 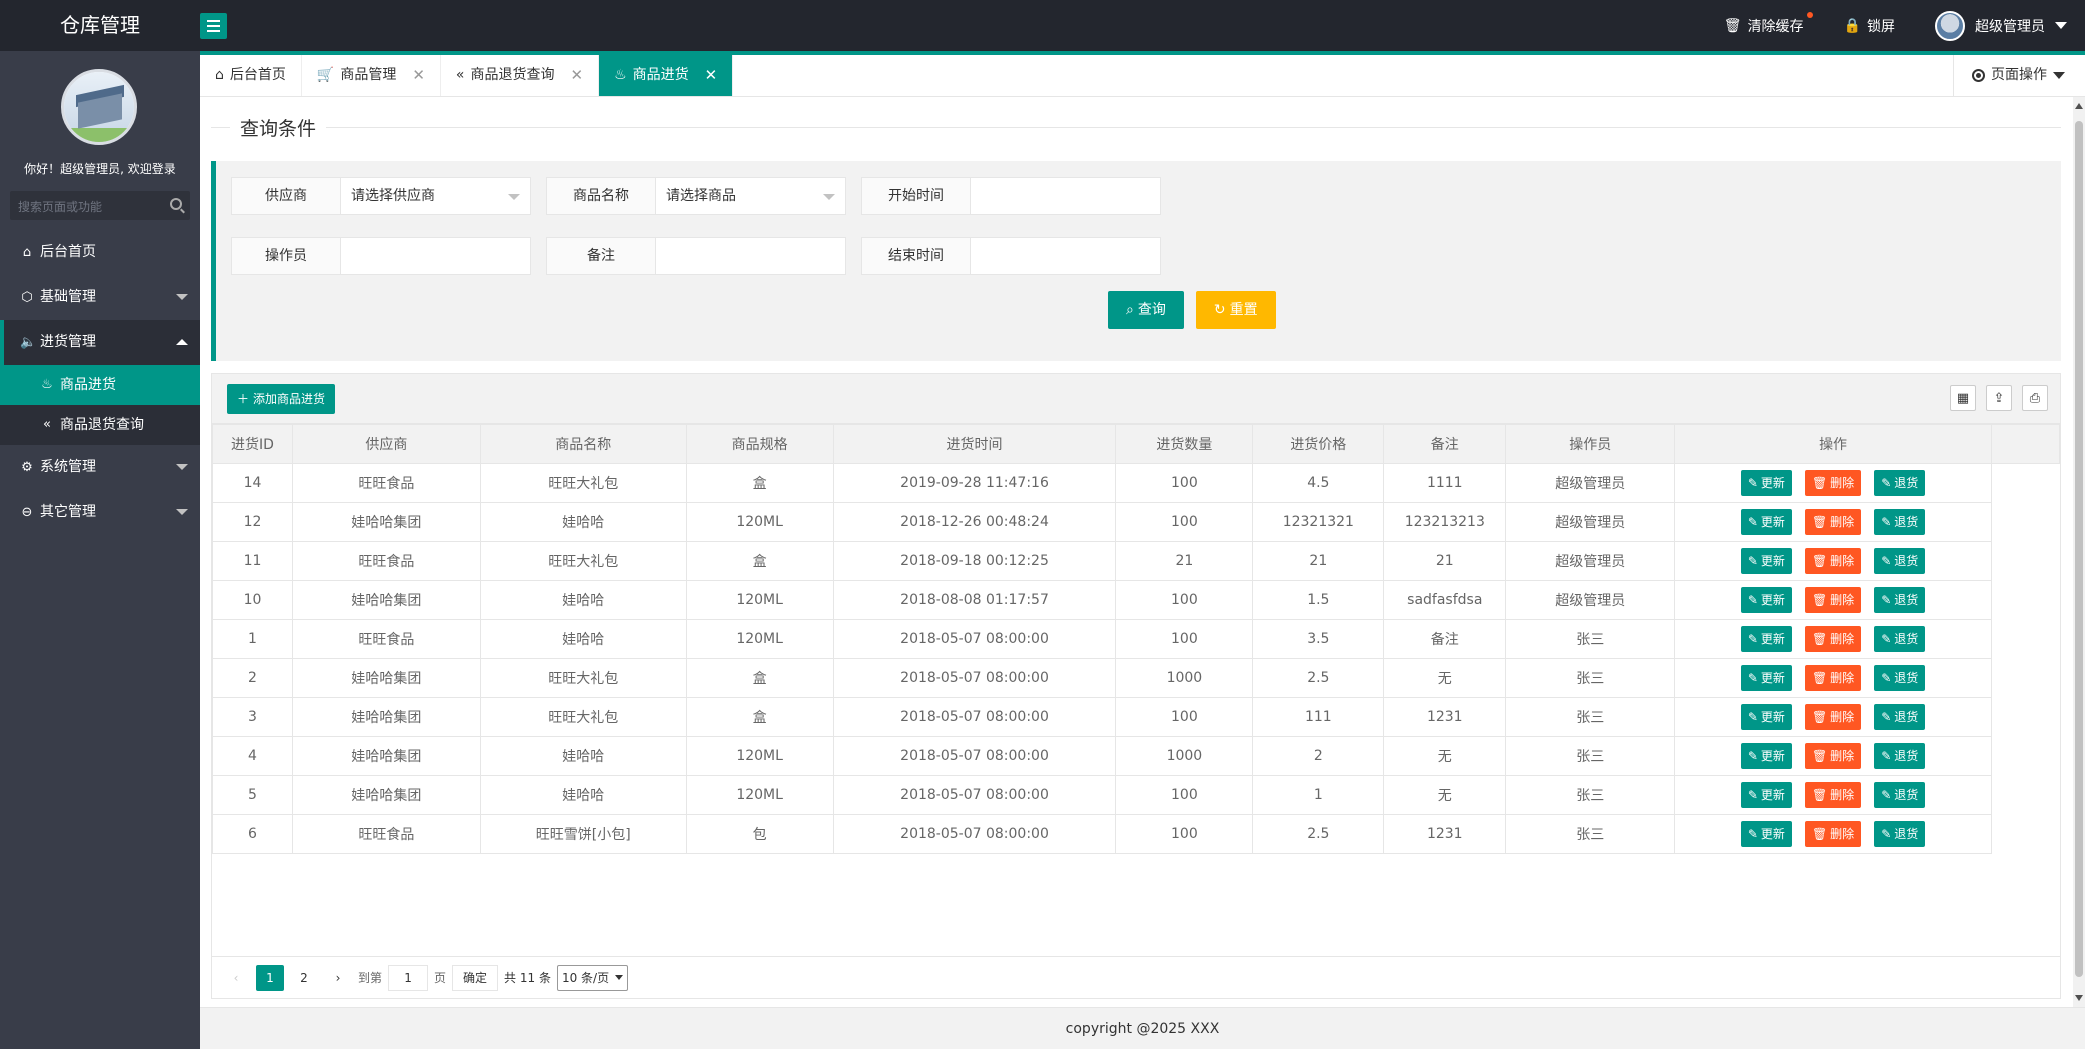 I want to click on sidebar-item-home: ⌂ 后台首页, so click(x=100, y=252).